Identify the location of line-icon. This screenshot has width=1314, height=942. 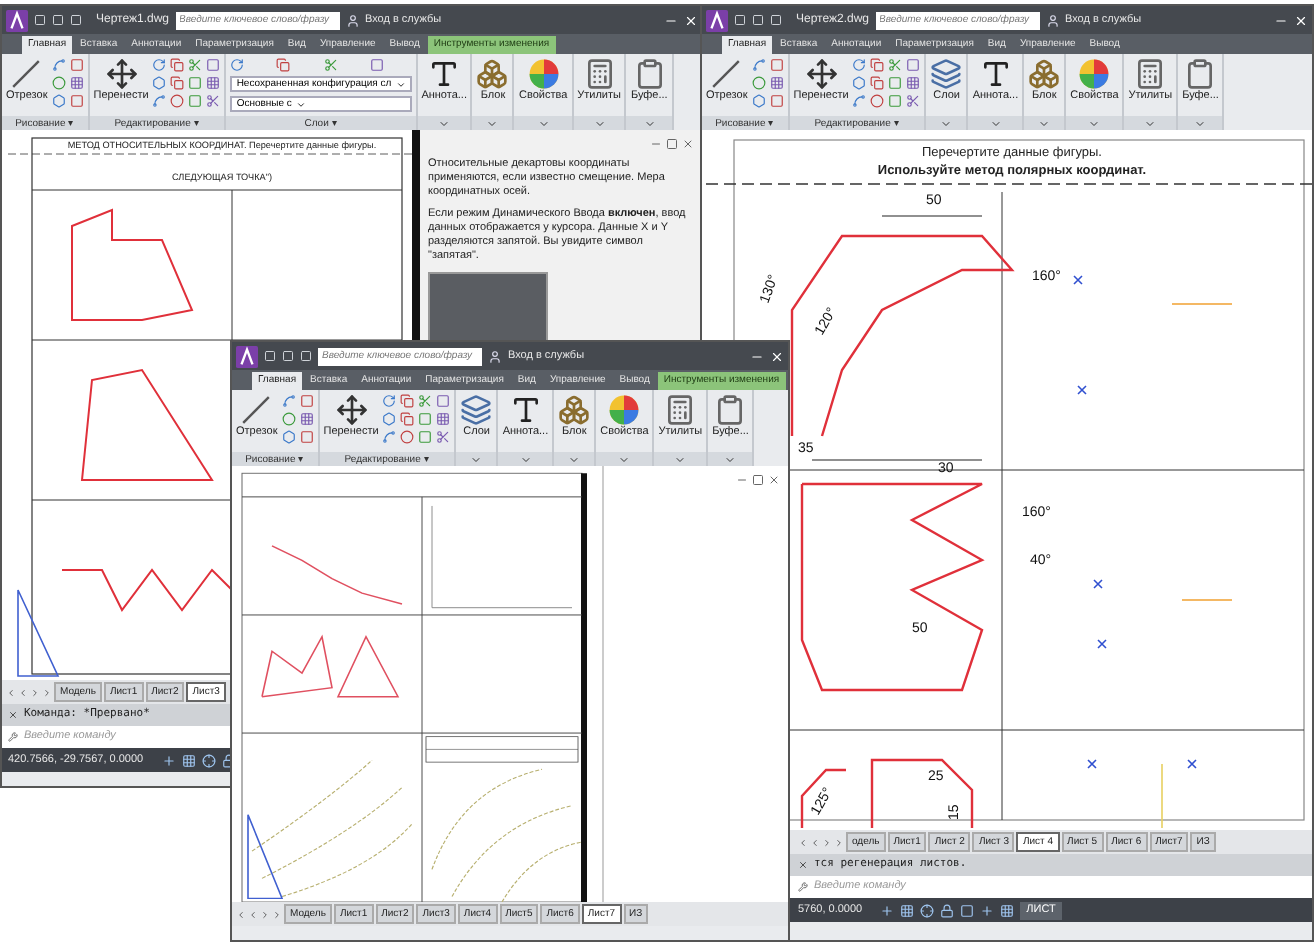
(26, 74).